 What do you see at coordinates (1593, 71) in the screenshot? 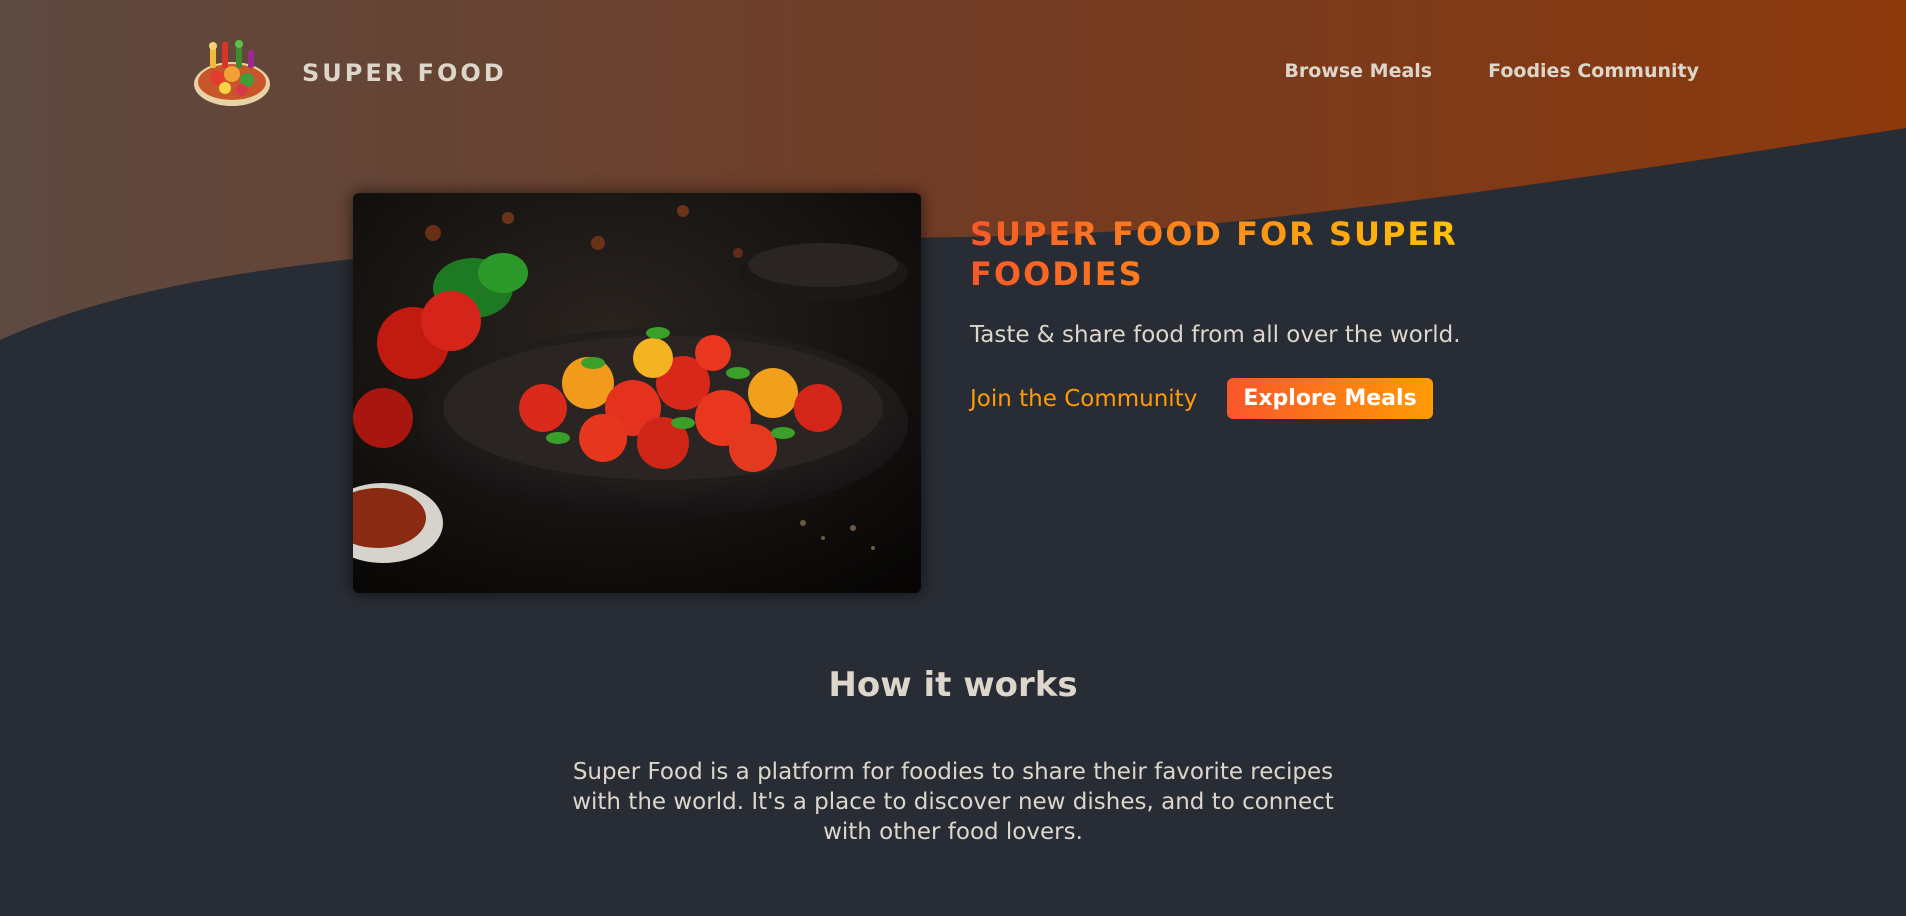
I see `nav-foodies-community: Foodies Community` at bounding box center [1593, 71].